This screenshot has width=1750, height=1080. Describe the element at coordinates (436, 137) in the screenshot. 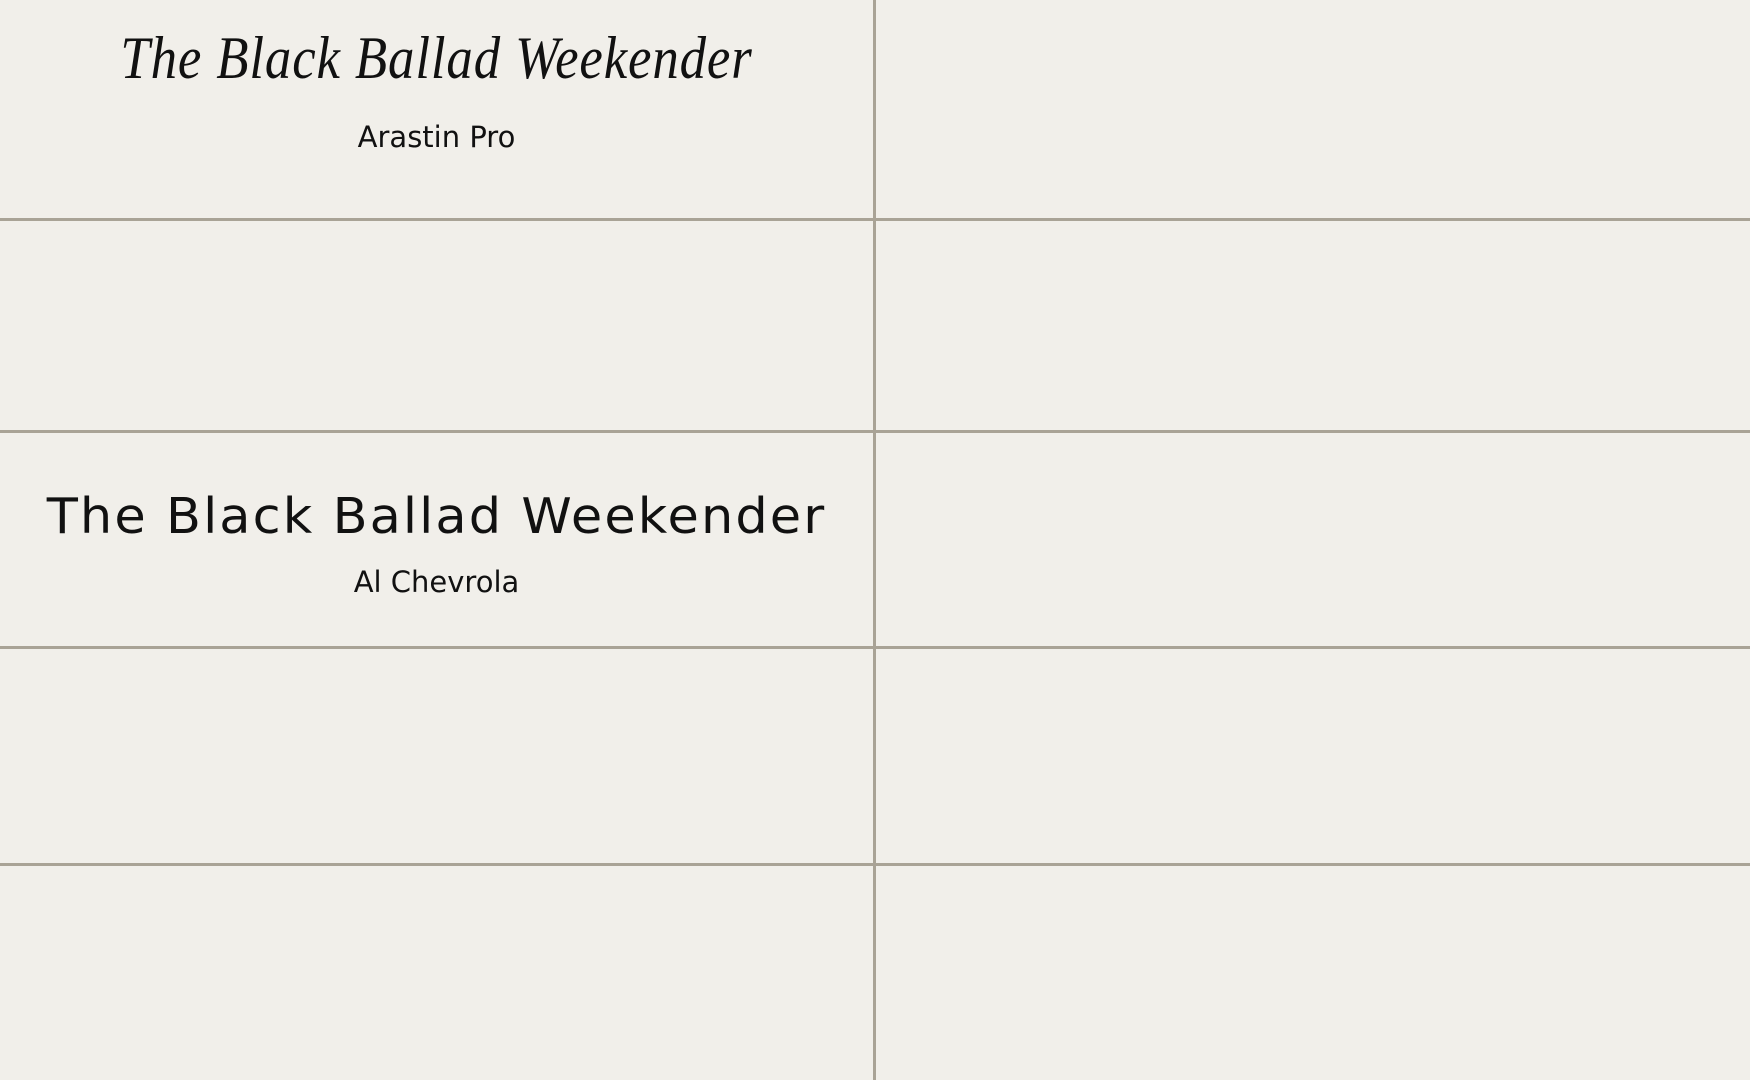

I see `font-name-label-arastin-pro: Arastin Pro` at that location.